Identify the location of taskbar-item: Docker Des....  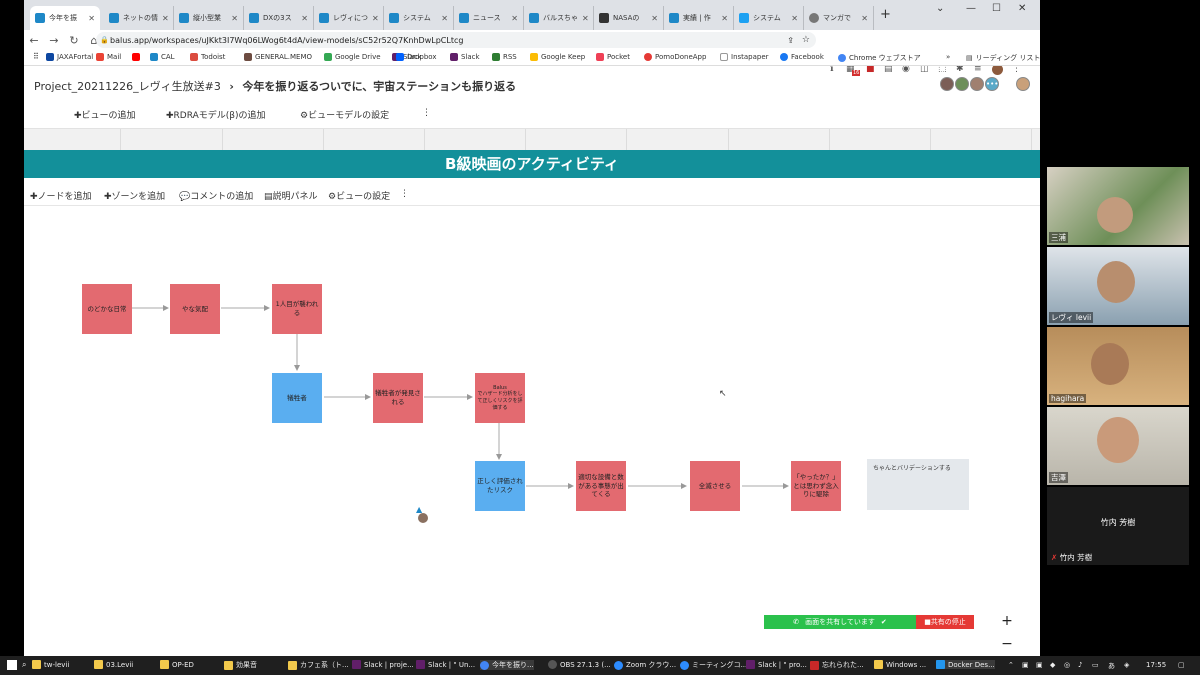
(965, 664).